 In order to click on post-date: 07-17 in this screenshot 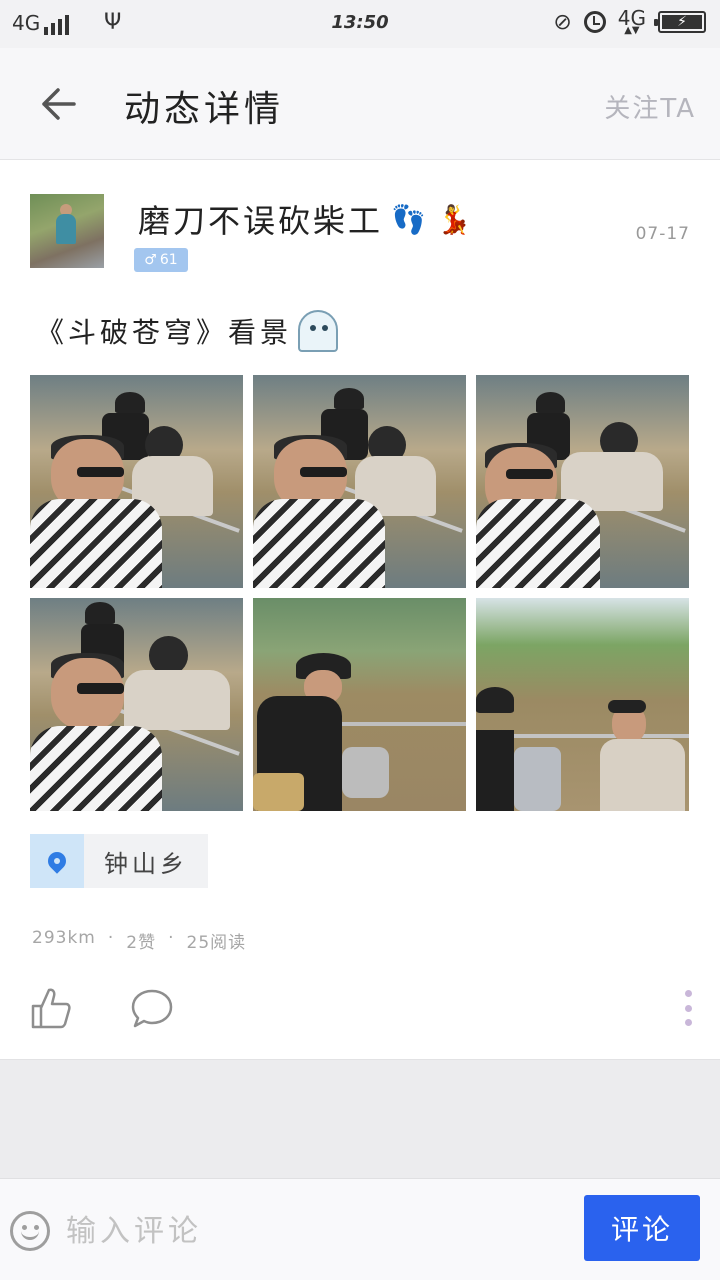, I will do `click(662, 234)`.